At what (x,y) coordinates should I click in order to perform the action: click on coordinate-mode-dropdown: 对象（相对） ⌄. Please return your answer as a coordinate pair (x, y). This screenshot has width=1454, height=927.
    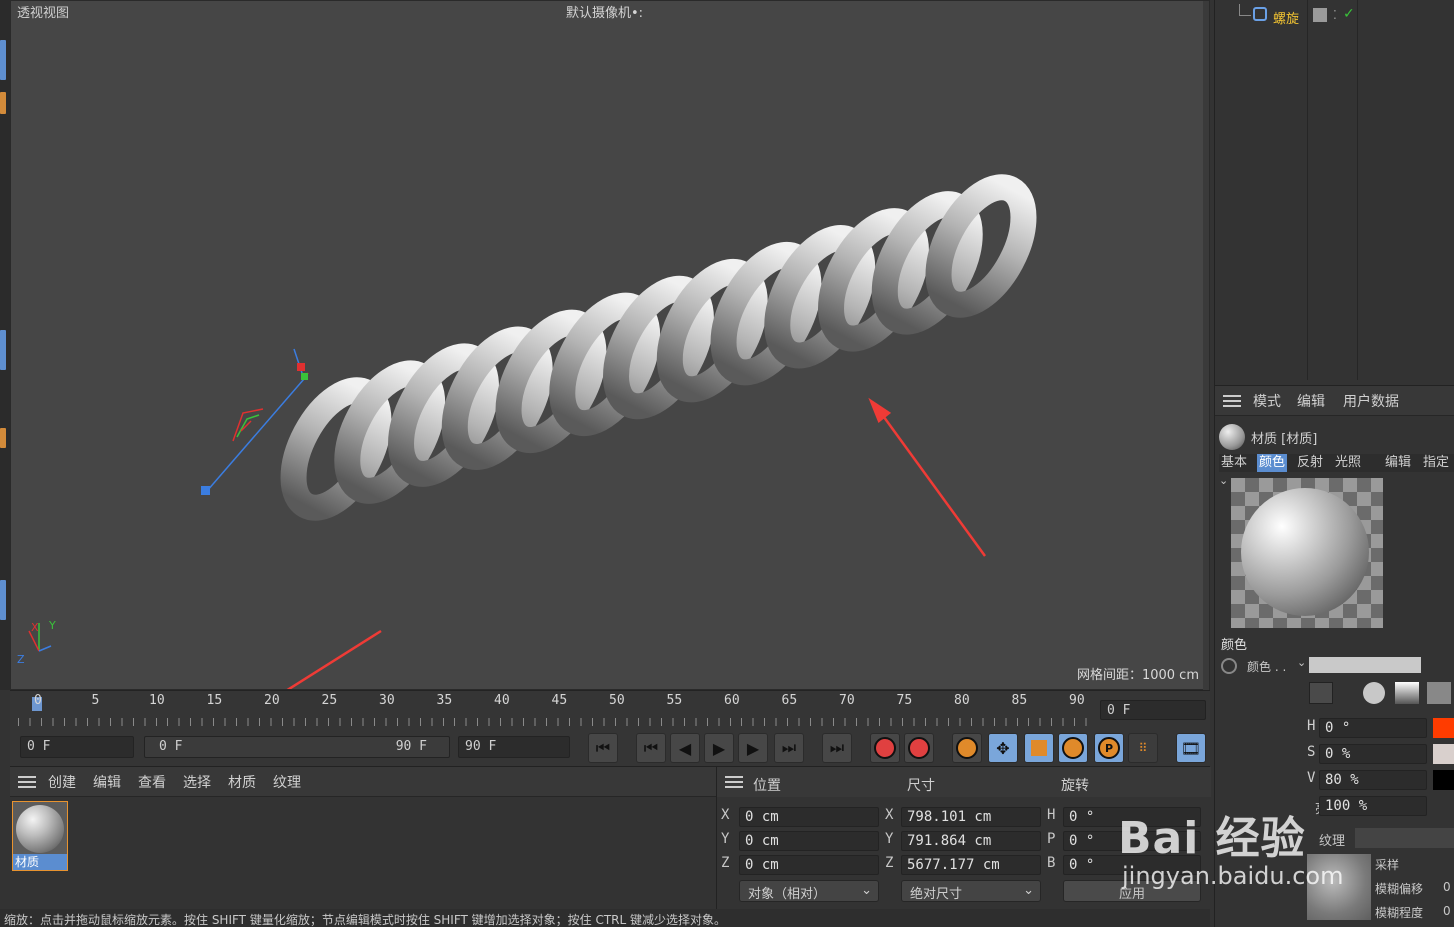
    Looking at the image, I should click on (809, 891).